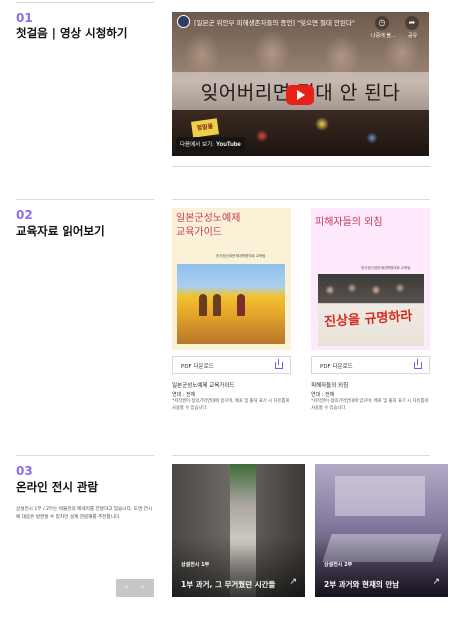  I want to click on cover-illustration, so click(231, 304).